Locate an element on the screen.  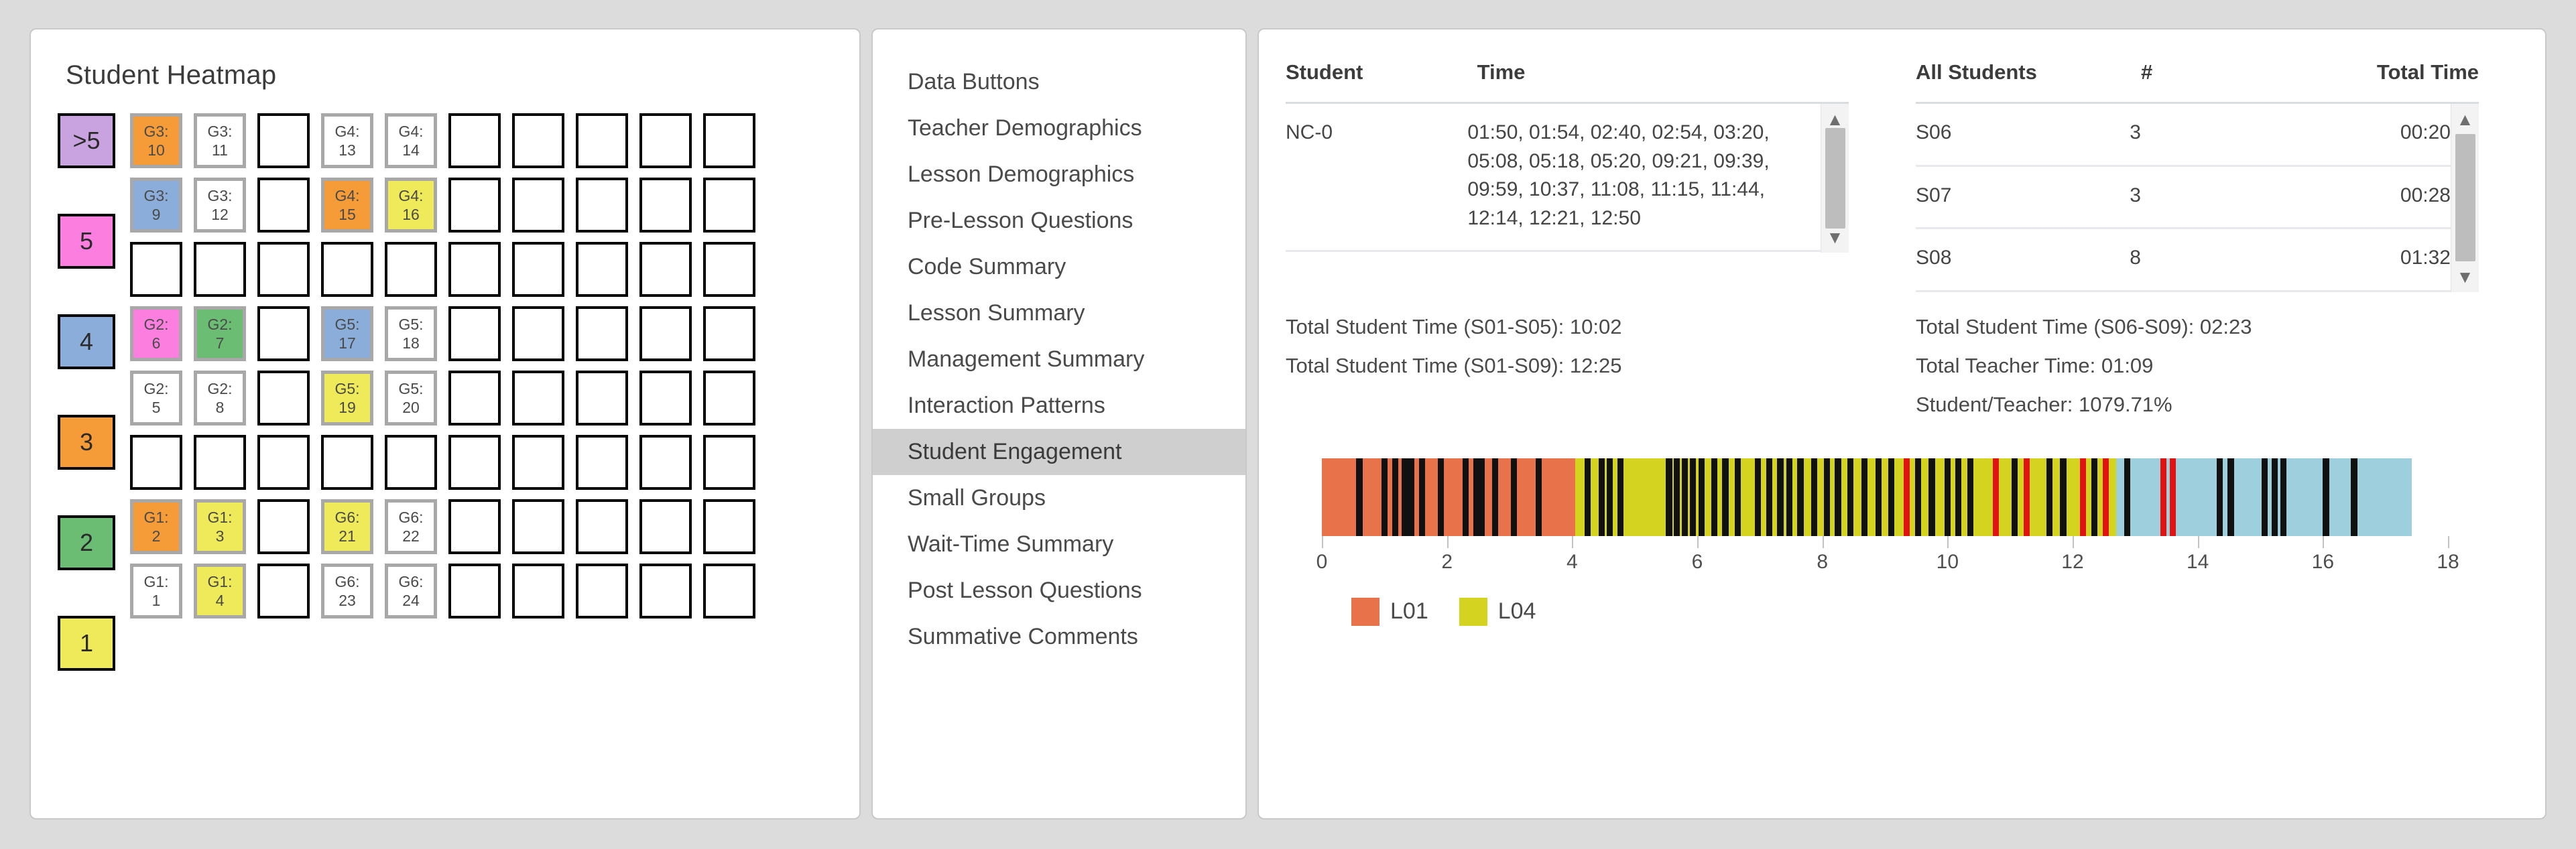
heatmap-student-cell: G1: 1 is located at coordinates (156, 591).